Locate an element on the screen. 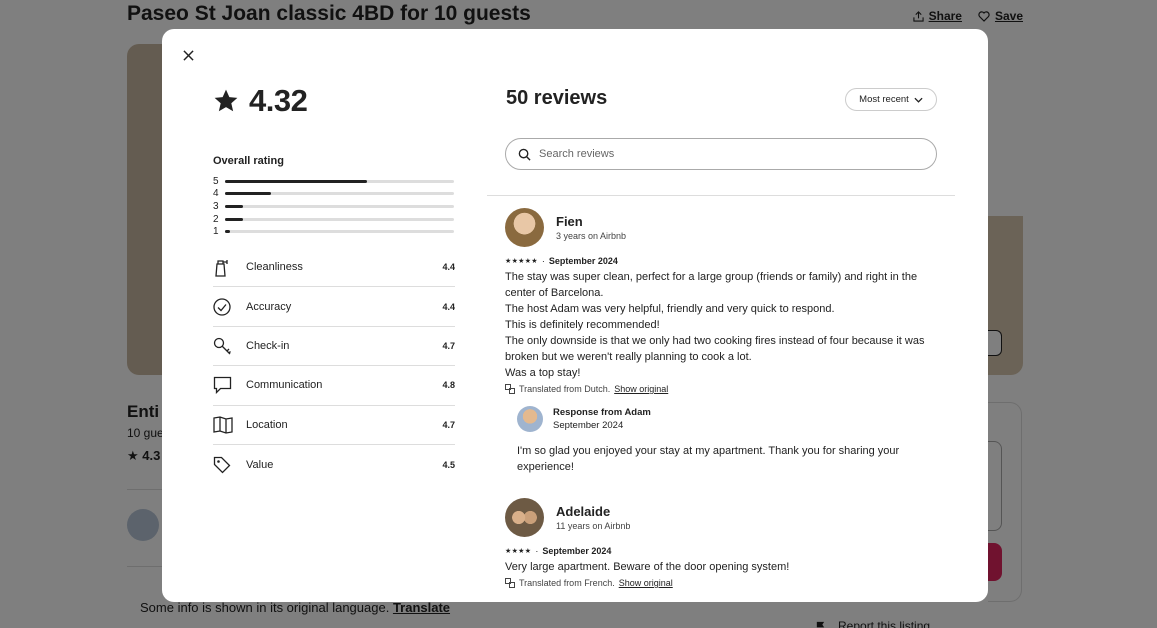  category-rating-value: Value 4.5 is located at coordinates (334, 464).